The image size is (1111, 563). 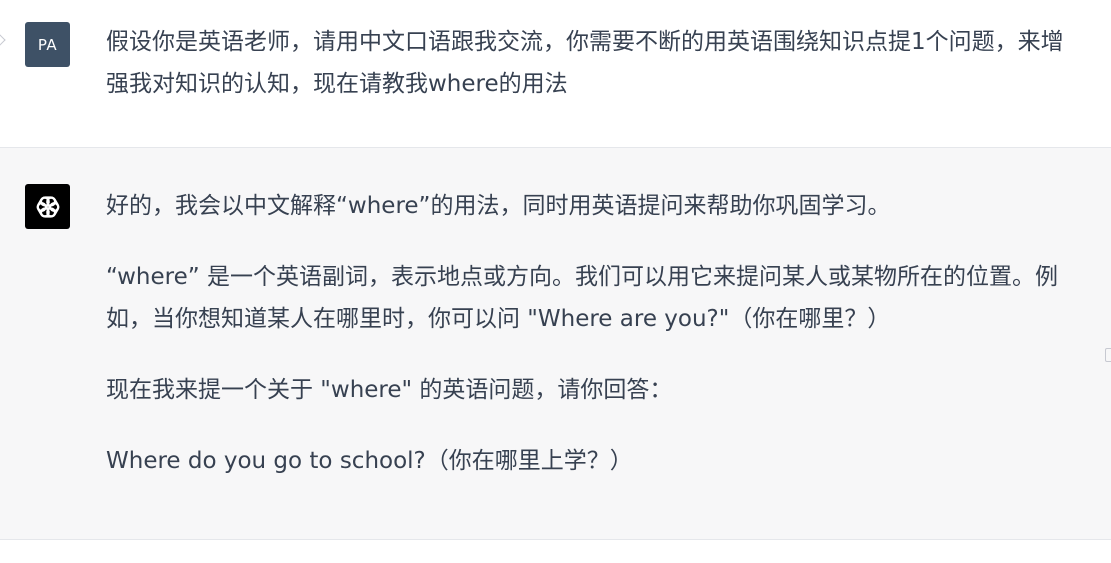 What do you see at coordinates (498, 206) in the screenshot?
I see `assistant-paragraph: 好的，我会以中文解释“where”的用法，同时用英语提问来帮助你巩固学习。` at bounding box center [498, 206].